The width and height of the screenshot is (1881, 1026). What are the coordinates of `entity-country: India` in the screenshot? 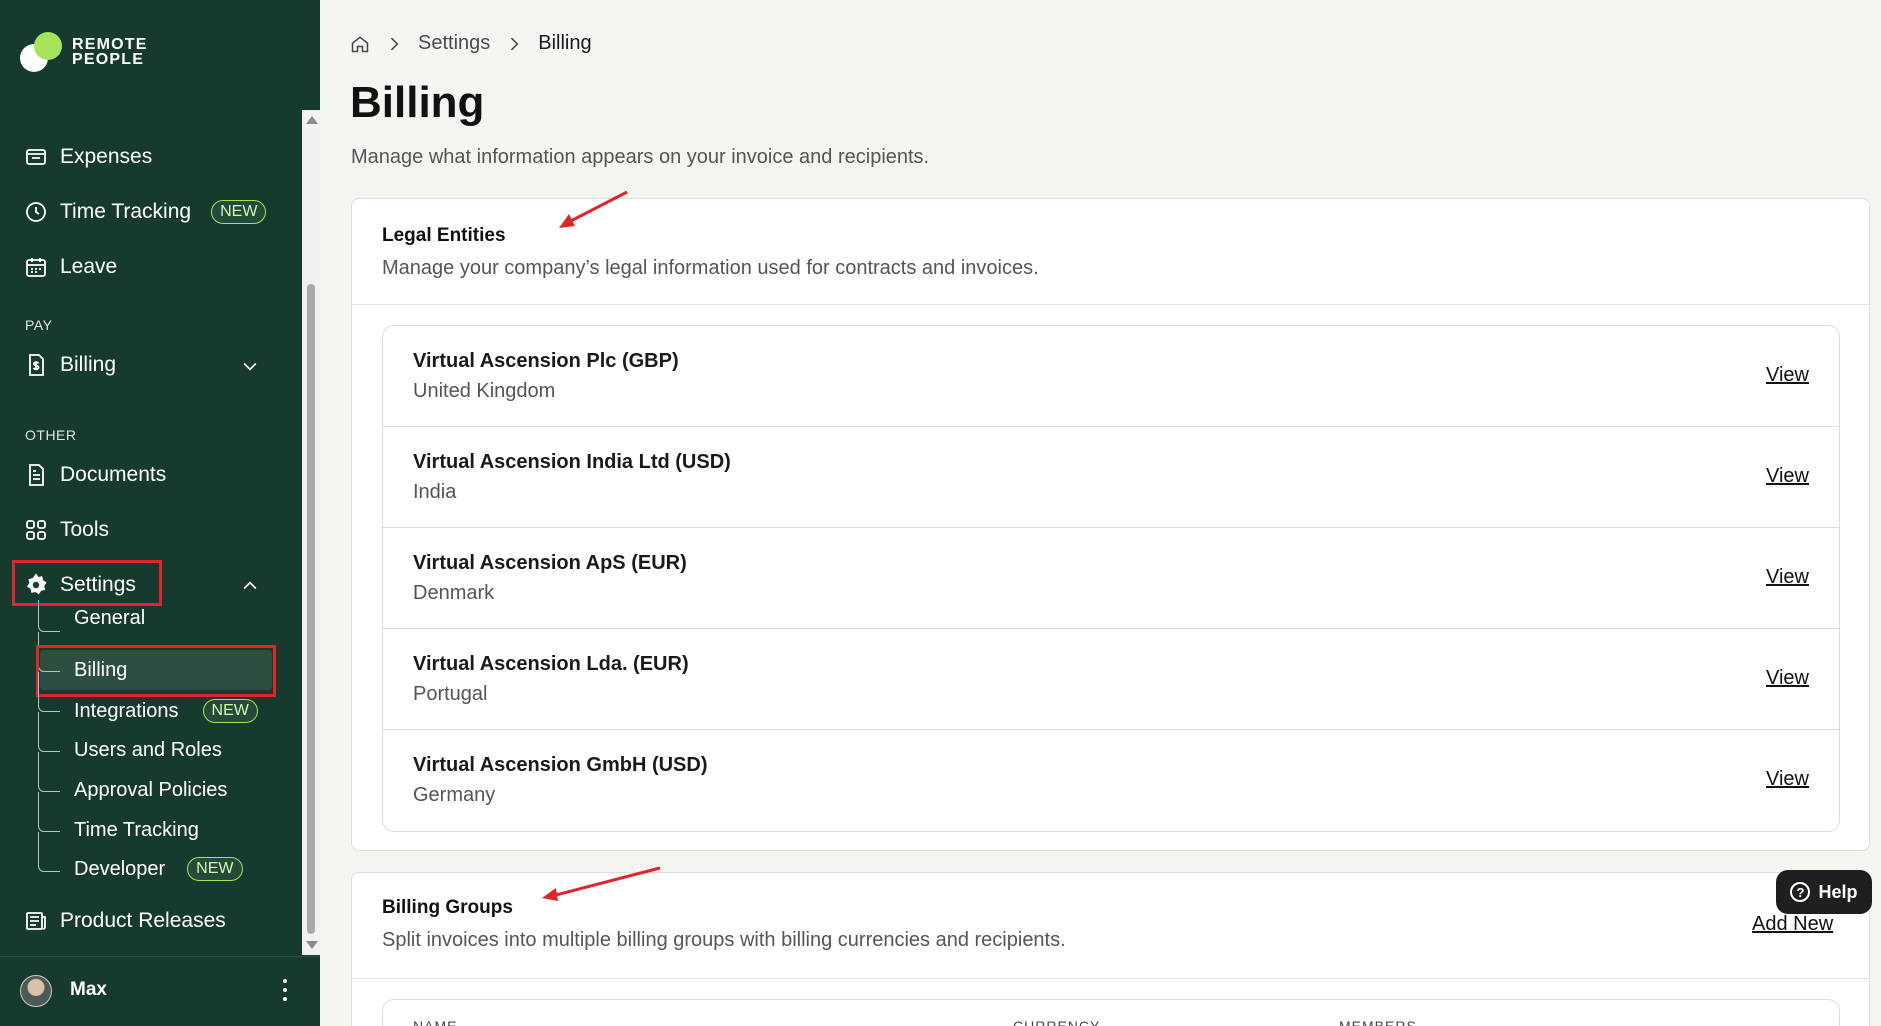 It's located at (435, 492).